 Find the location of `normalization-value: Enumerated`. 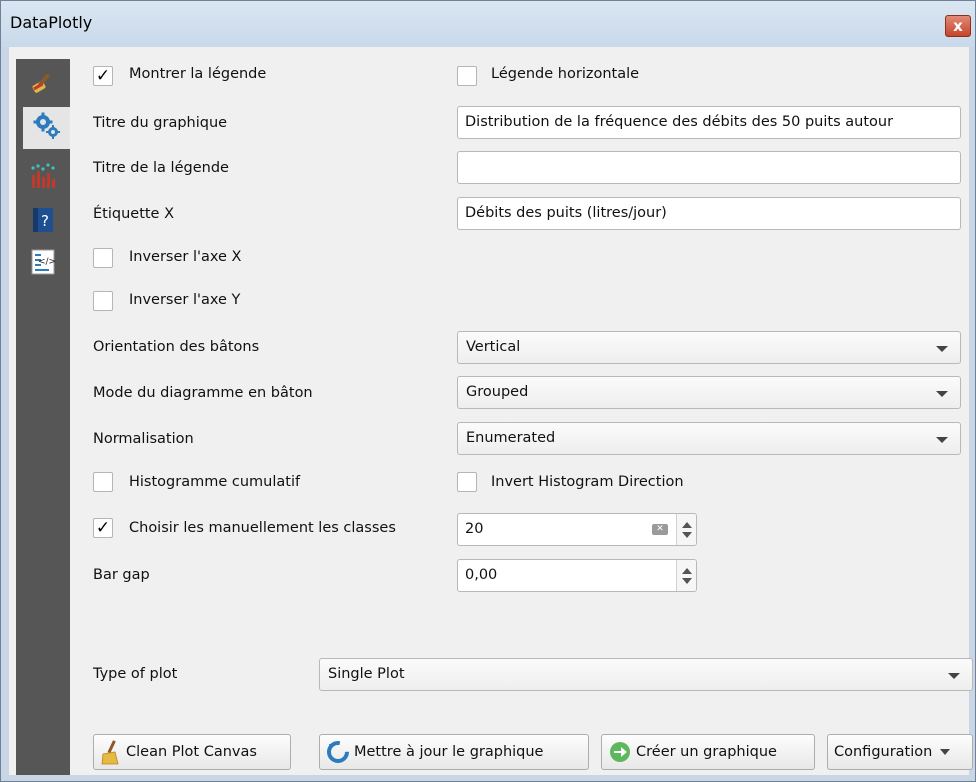

normalization-value: Enumerated is located at coordinates (511, 438).